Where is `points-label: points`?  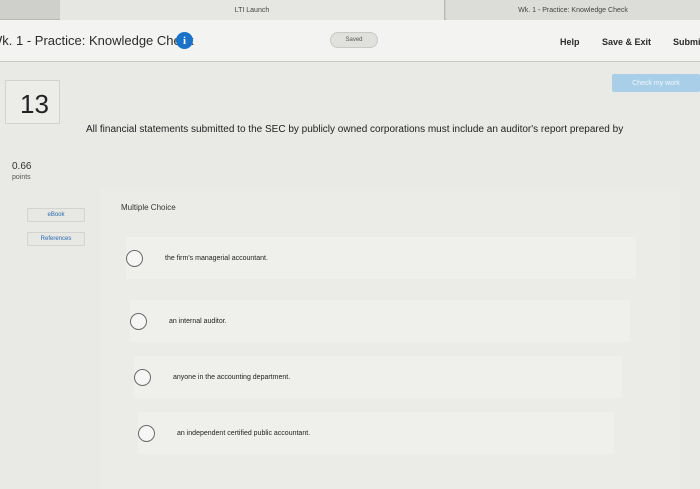
points-label: points is located at coordinates (21, 177).